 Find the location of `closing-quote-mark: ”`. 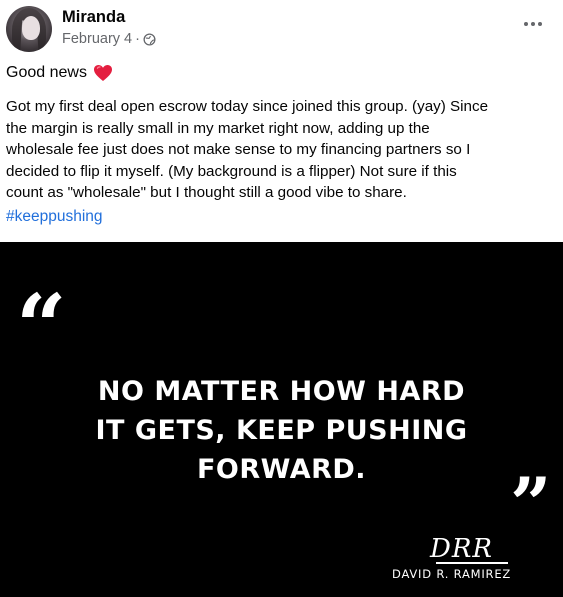

closing-quote-mark: ” is located at coordinates (530, 503).